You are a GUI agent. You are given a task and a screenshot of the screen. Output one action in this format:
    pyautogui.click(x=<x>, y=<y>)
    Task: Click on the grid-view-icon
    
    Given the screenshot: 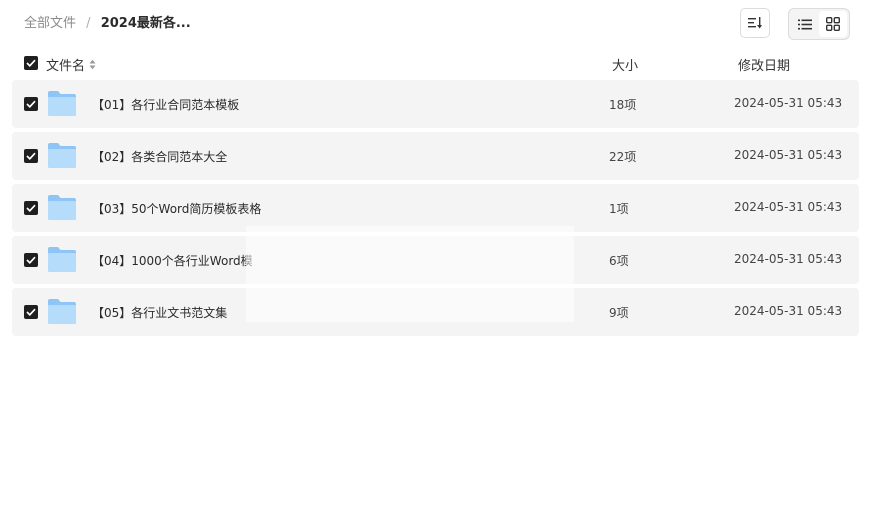 What is the action you would take?
    pyautogui.click(x=833, y=24)
    